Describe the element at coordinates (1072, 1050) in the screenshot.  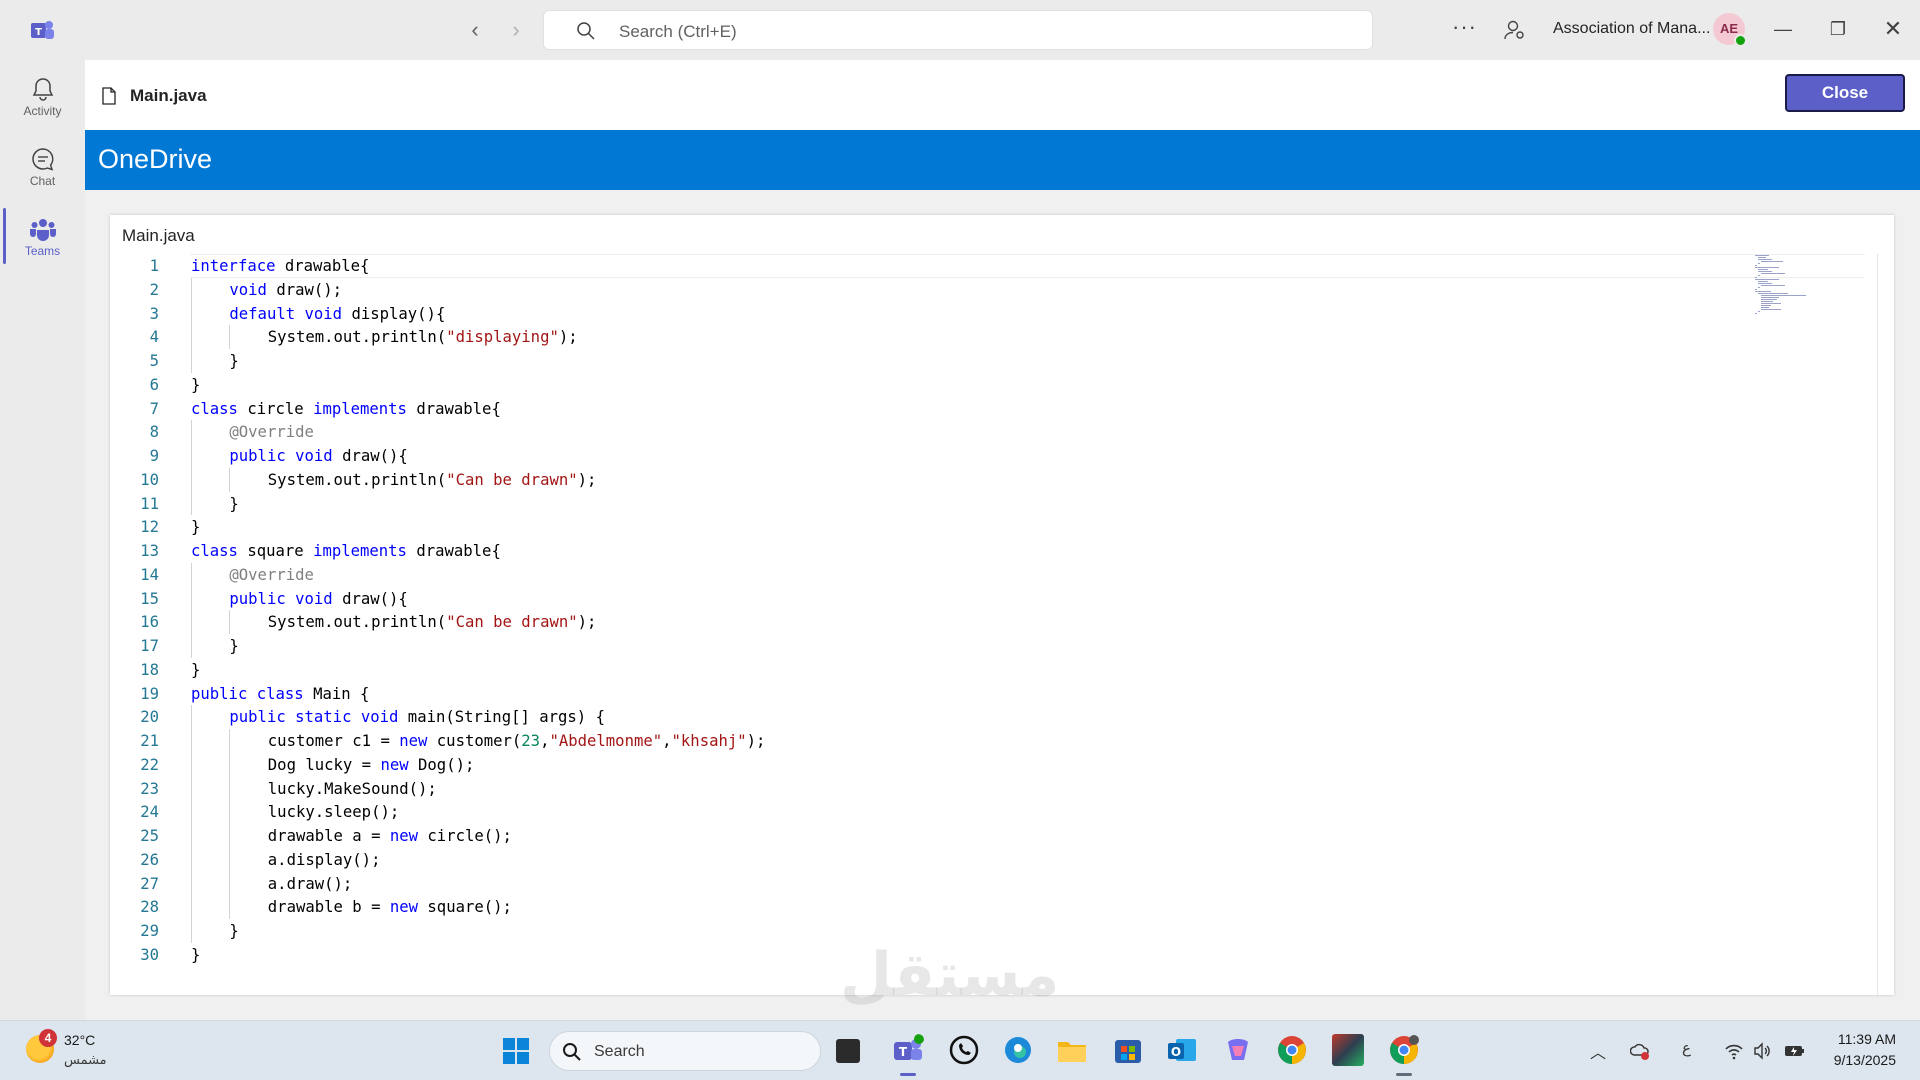
I see `folder-icon` at that location.